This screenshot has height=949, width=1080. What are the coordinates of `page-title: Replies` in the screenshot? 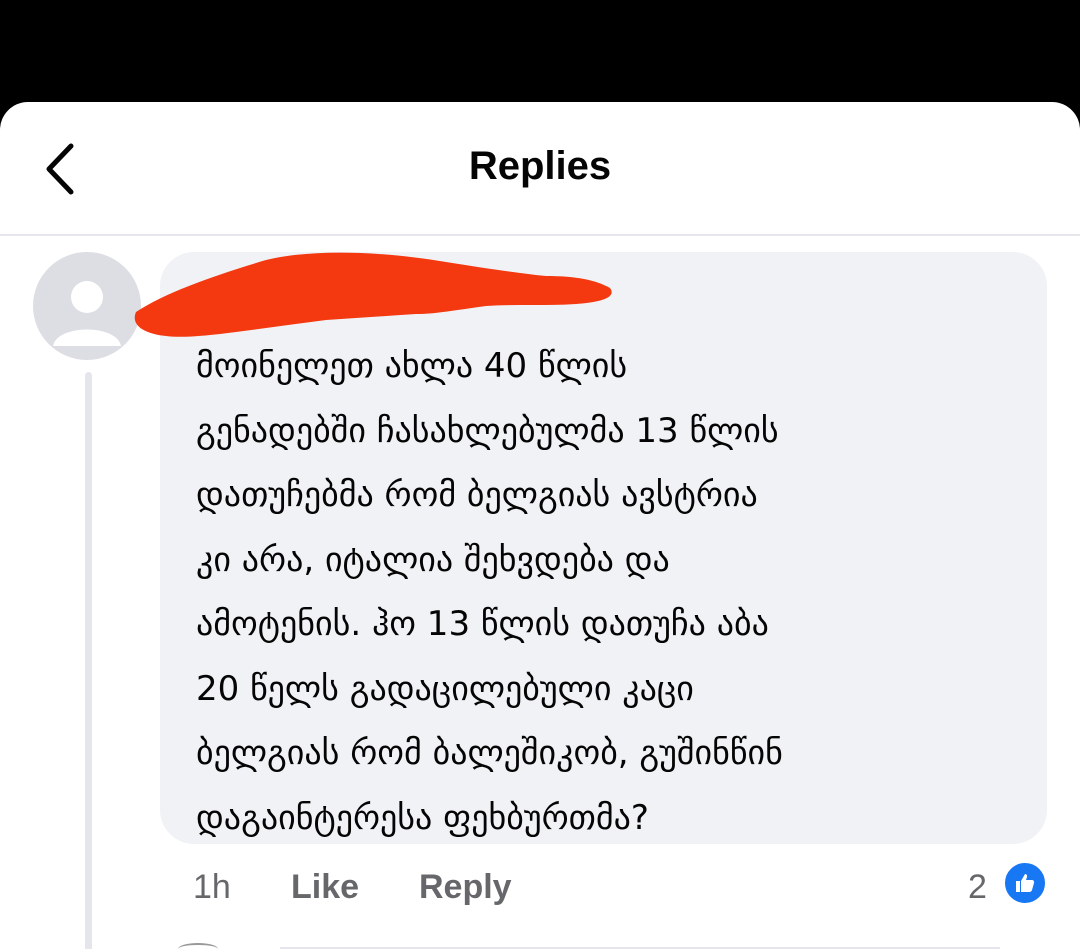 It's located at (540, 166).